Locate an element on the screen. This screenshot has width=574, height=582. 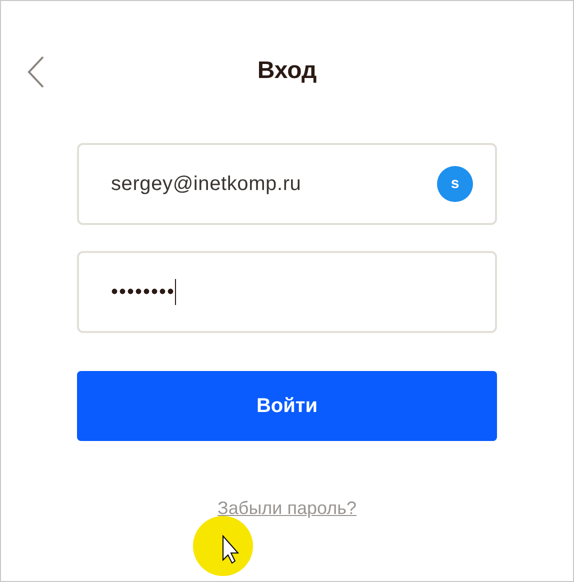
page-title: Вход is located at coordinates (287, 71).